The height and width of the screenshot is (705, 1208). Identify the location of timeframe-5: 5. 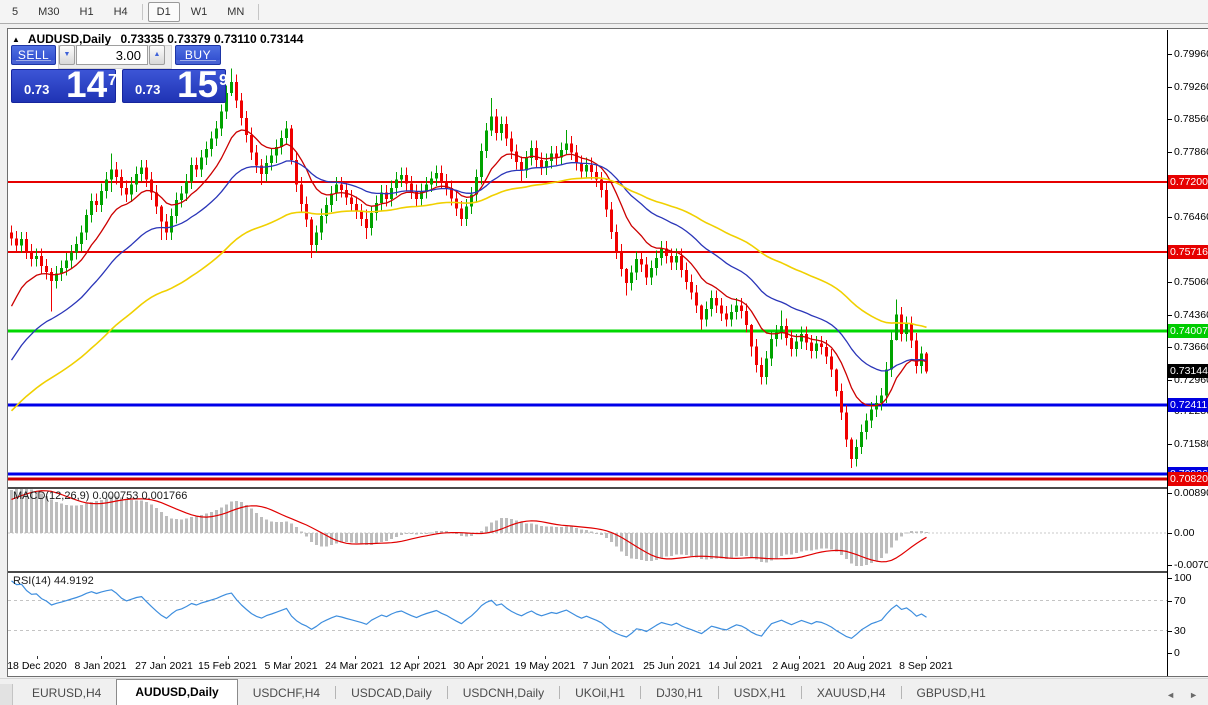
(15, 12).